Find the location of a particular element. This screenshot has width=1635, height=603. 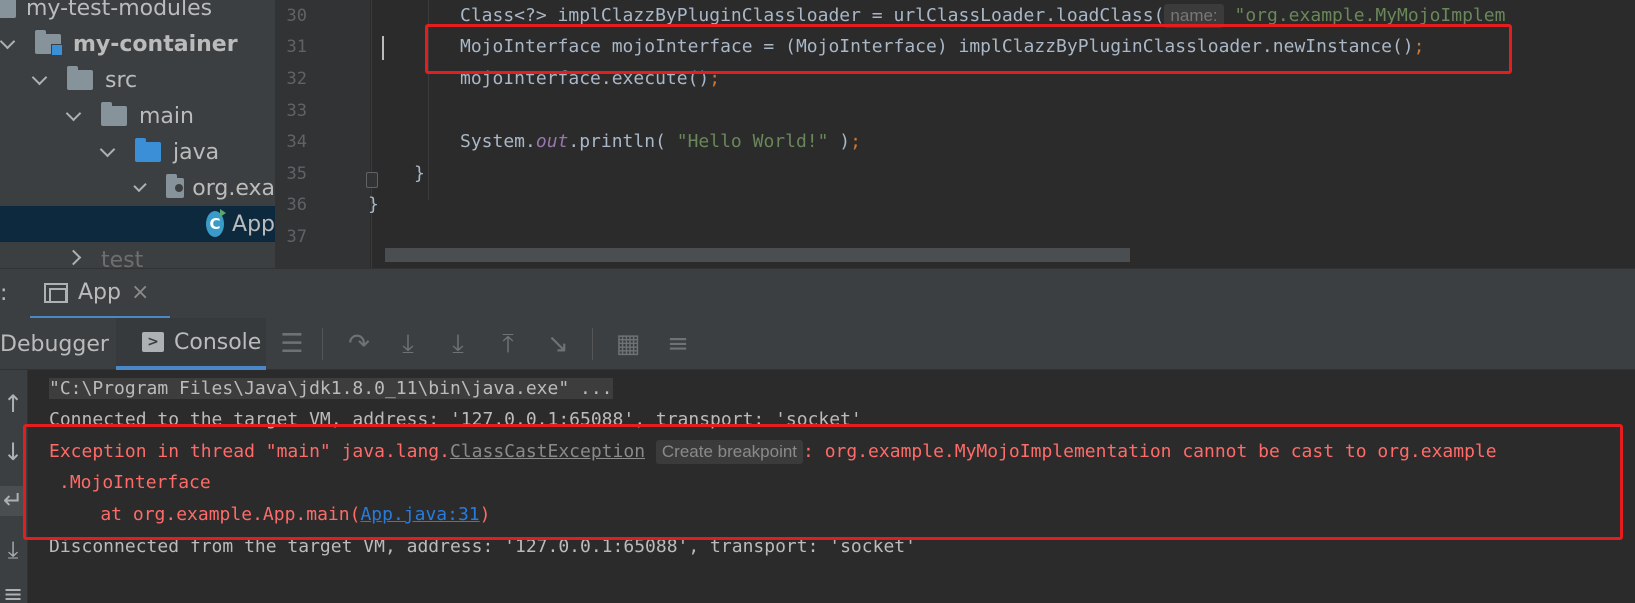

tree-item-java: java is located at coordinates (137, 152).